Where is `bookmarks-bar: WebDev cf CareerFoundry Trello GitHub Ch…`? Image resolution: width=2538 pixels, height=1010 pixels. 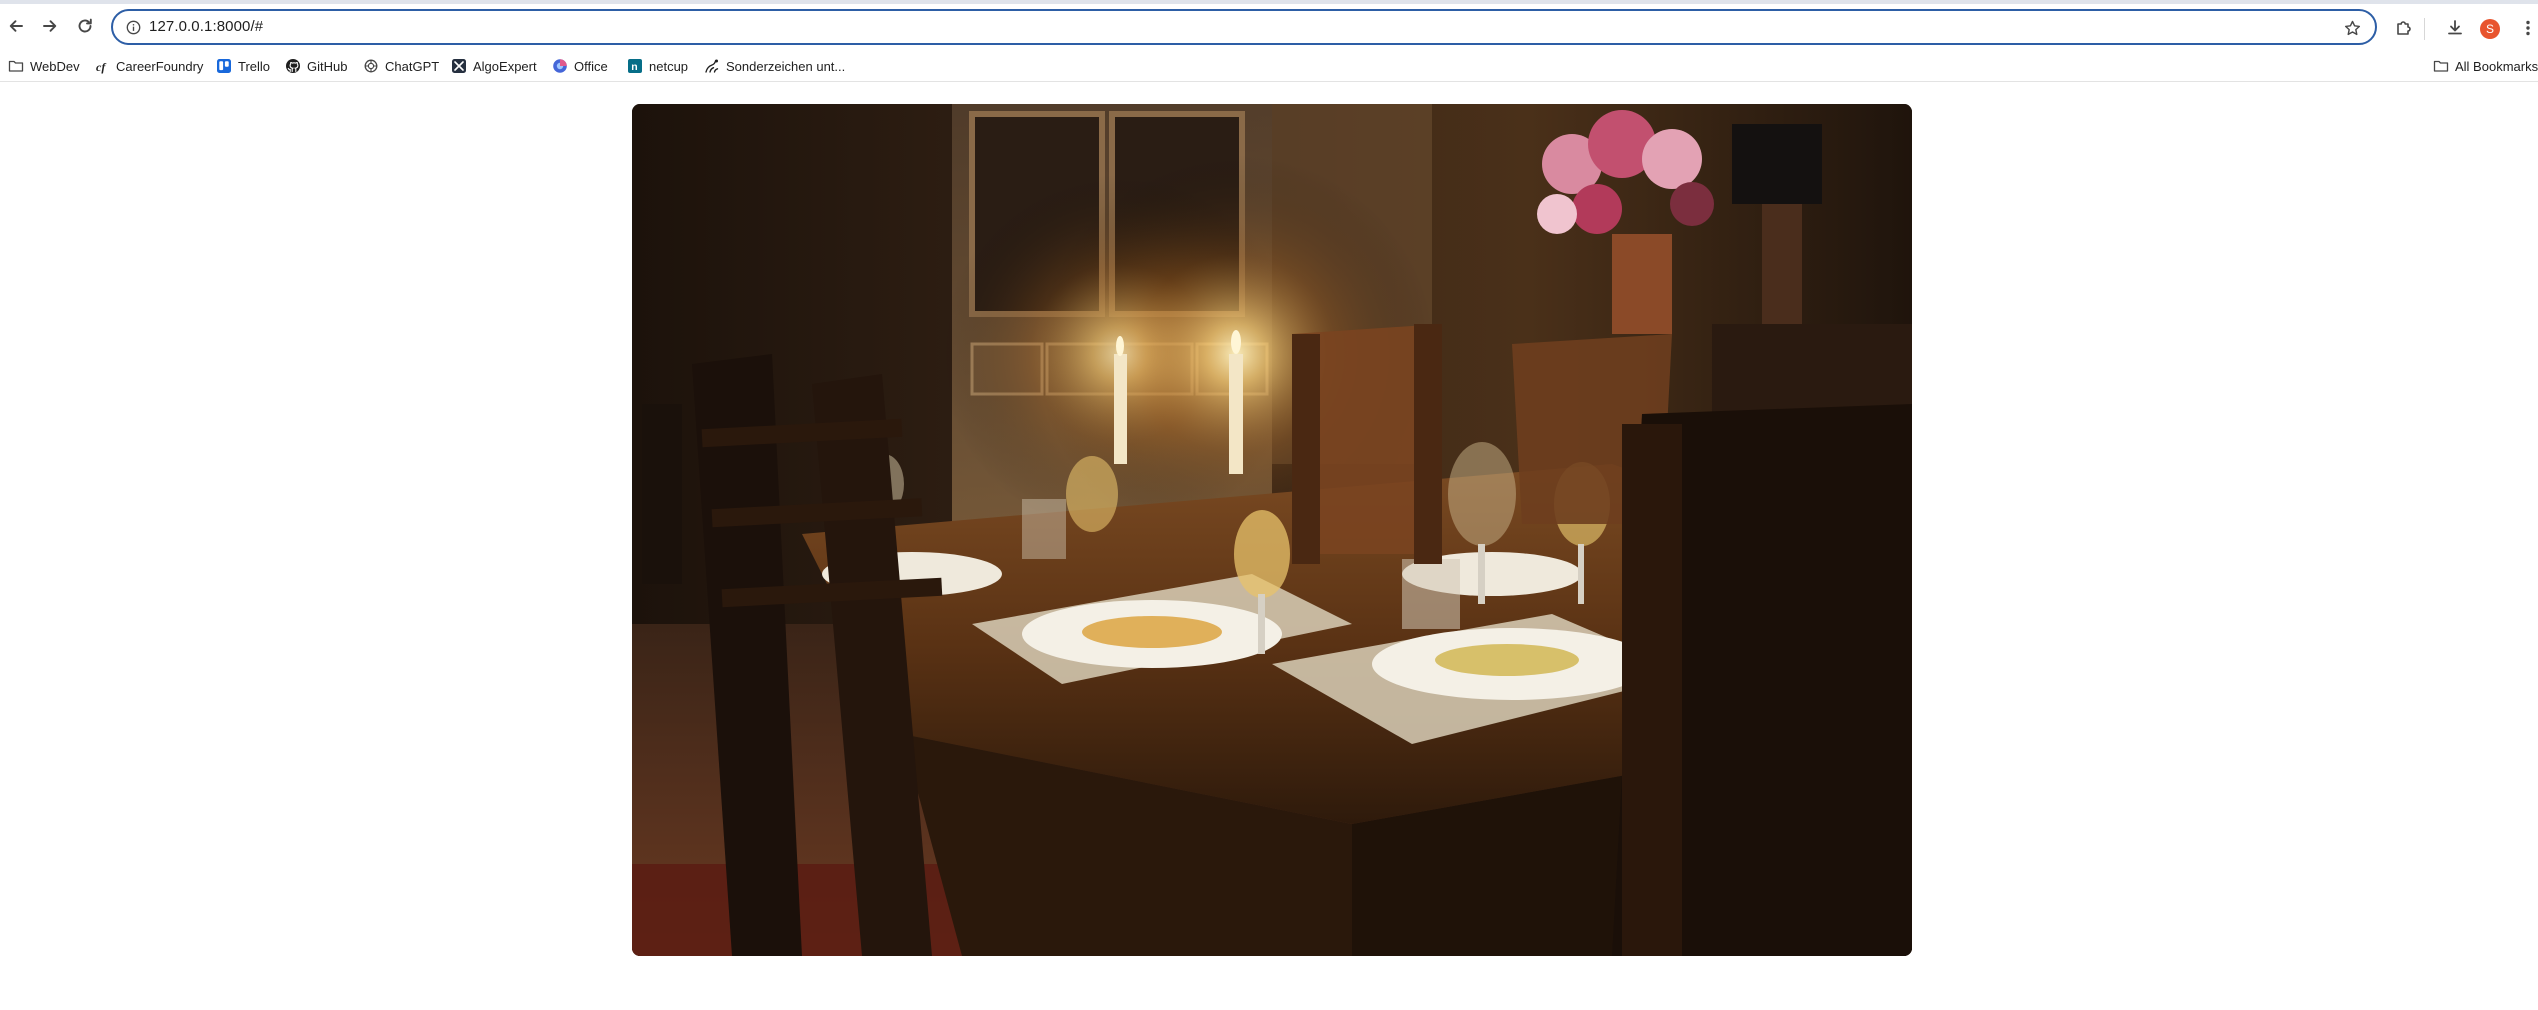
bookmarks-bar: WebDev cf CareerFoundry Trello GitHub Ch… is located at coordinates (1269, 66).